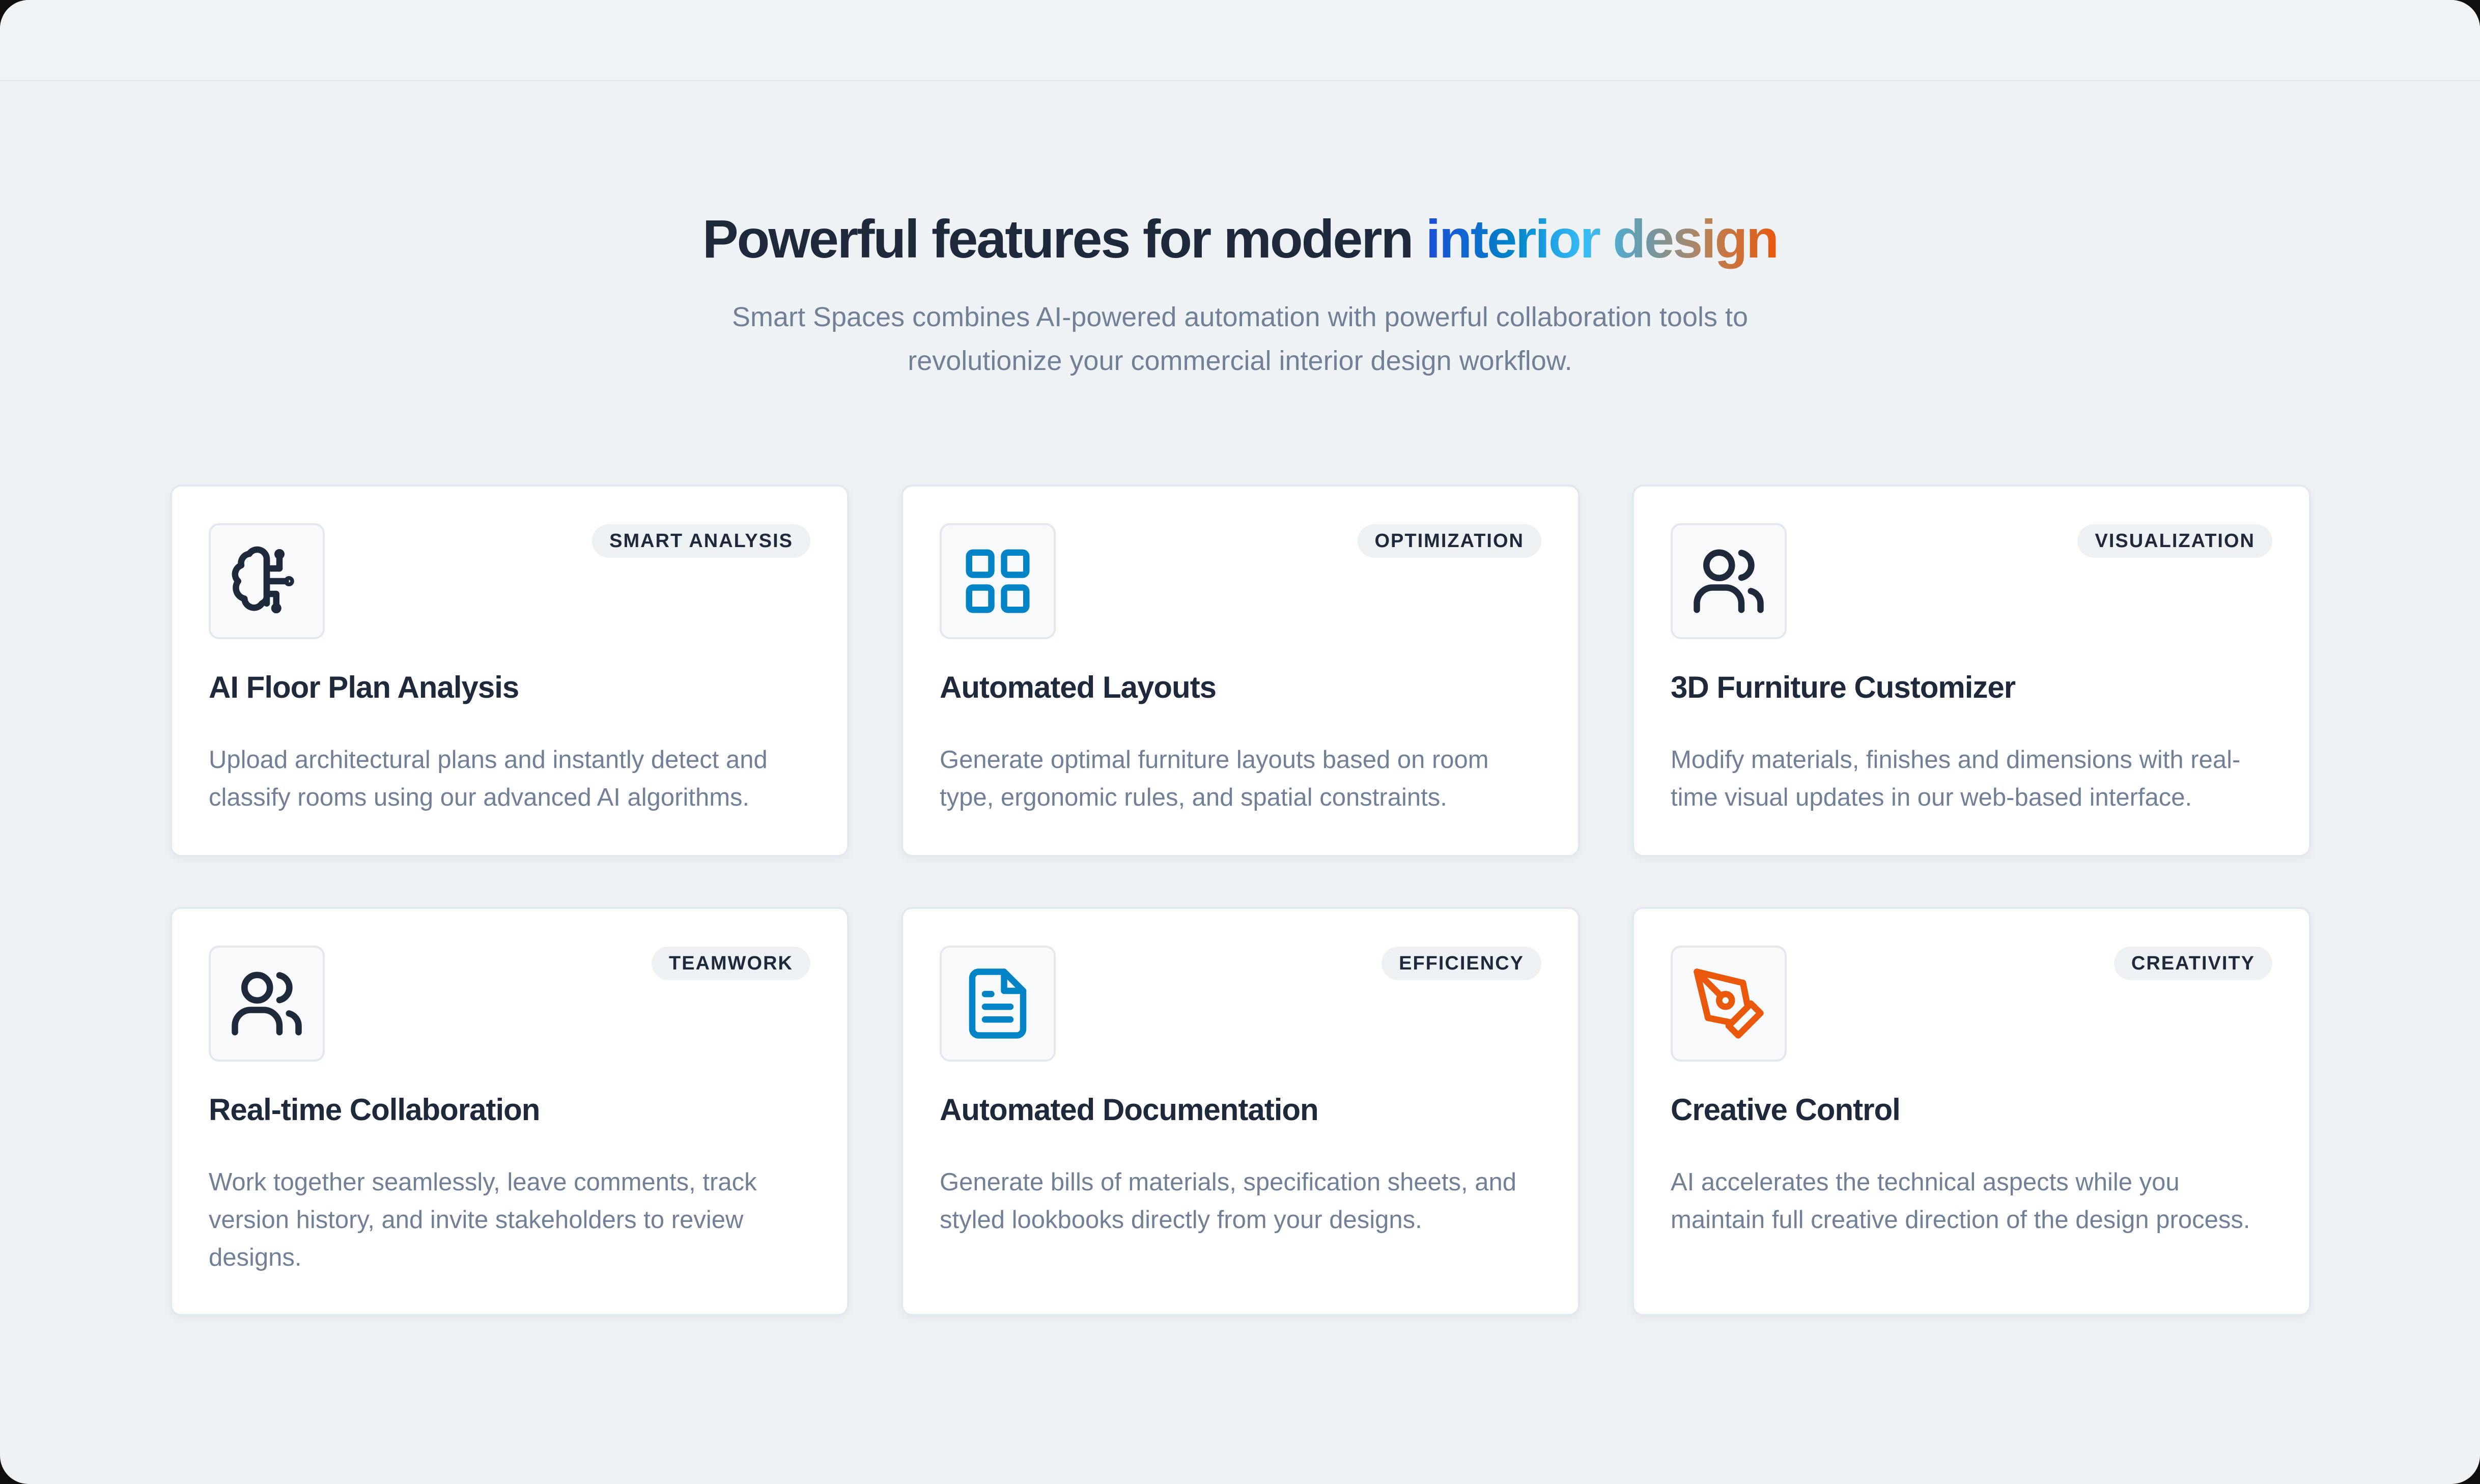  I want to click on feature-badge: SMART ANALYSIS, so click(701, 541).